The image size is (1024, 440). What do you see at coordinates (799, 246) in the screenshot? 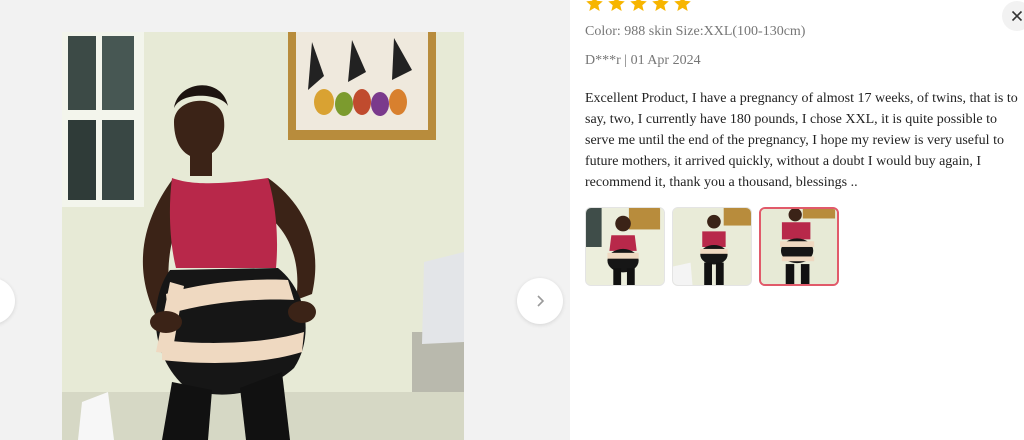
I see `review-thumbnail-active` at bounding box center [799, 246].